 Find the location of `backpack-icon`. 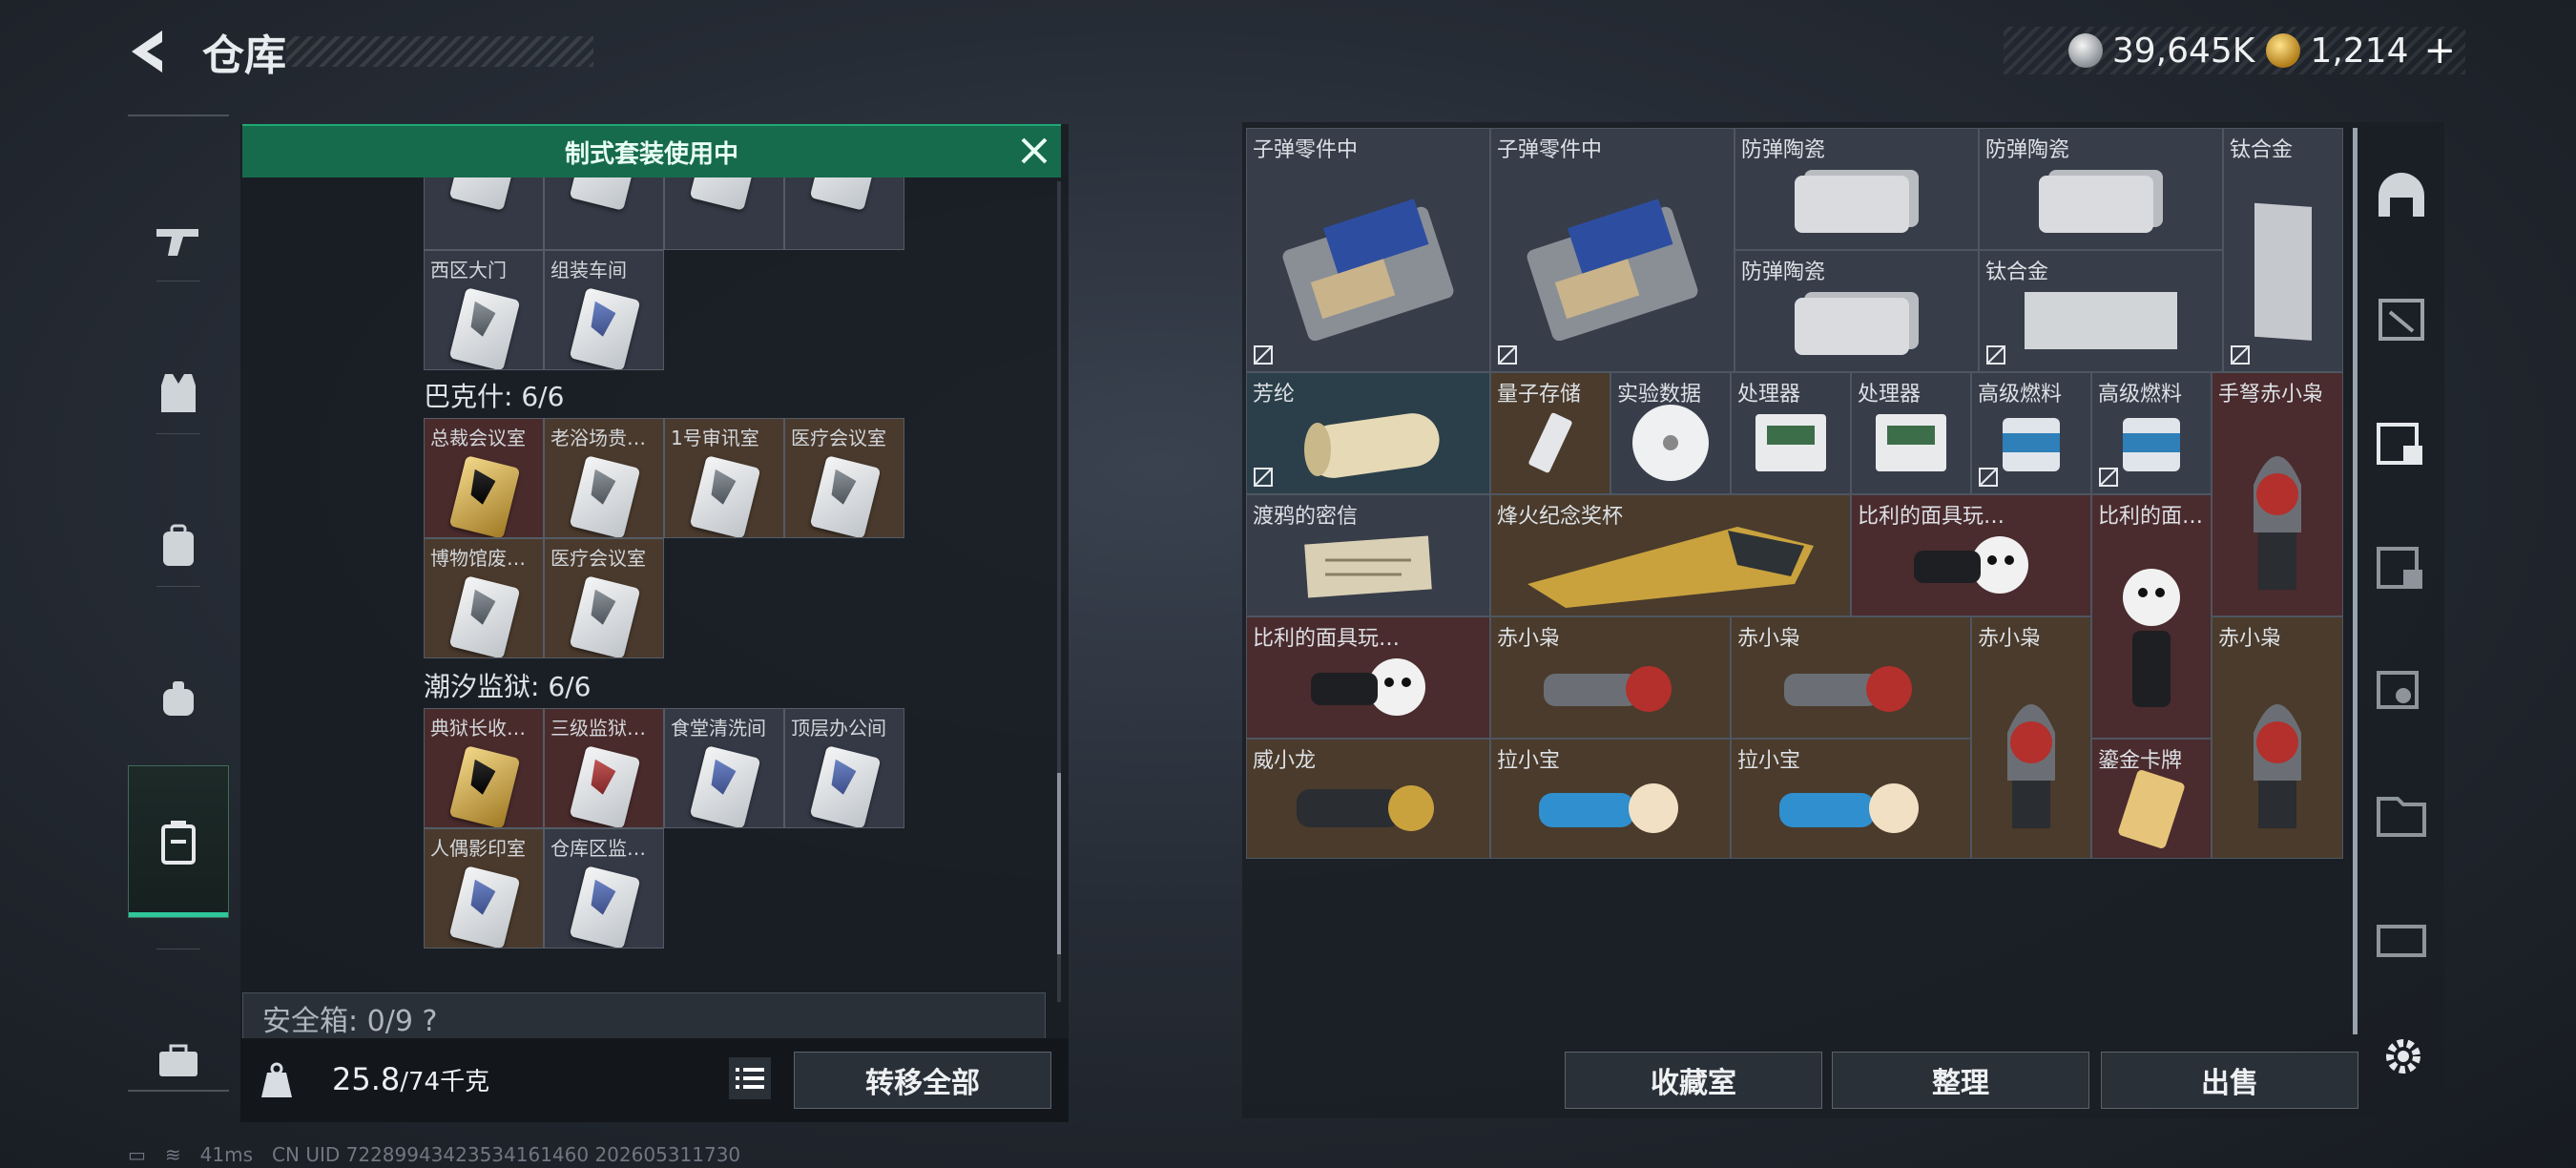

backpack-icon is located at coordinates (178, 545).